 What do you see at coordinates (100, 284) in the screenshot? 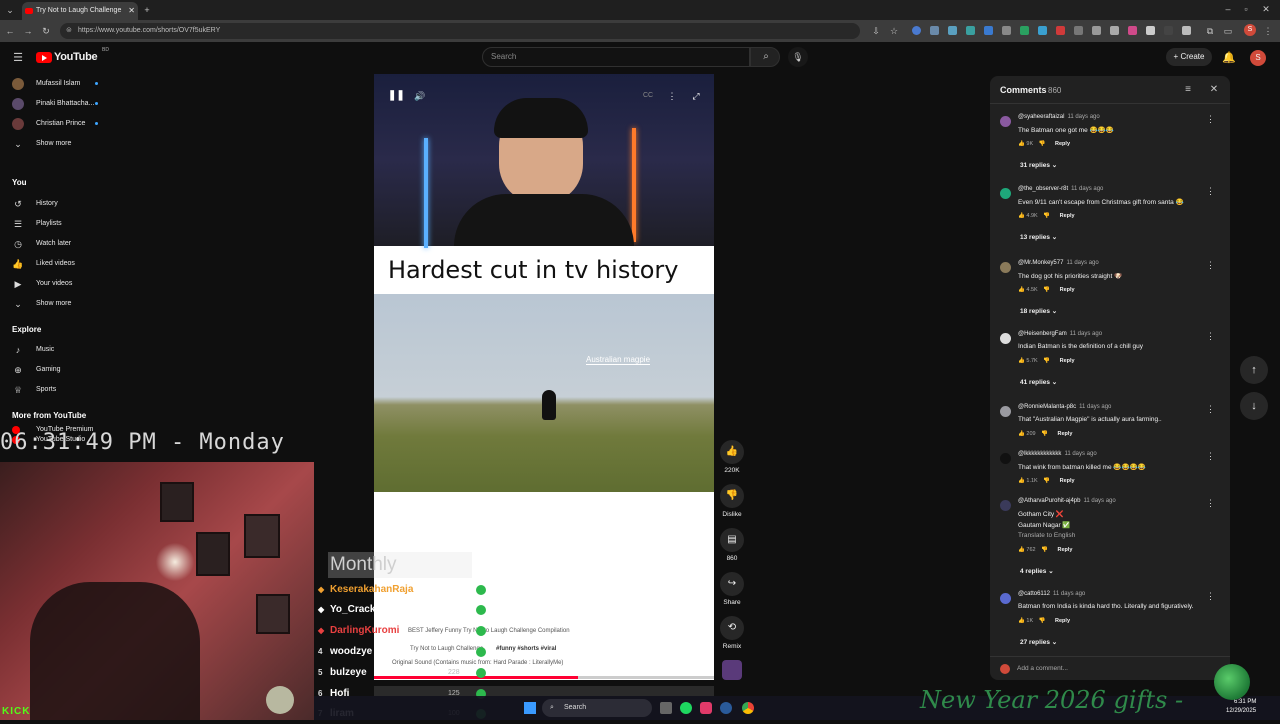
I see `sidebar-item-your-videos: ▶ Your videos` at bounding box center [100, 284].